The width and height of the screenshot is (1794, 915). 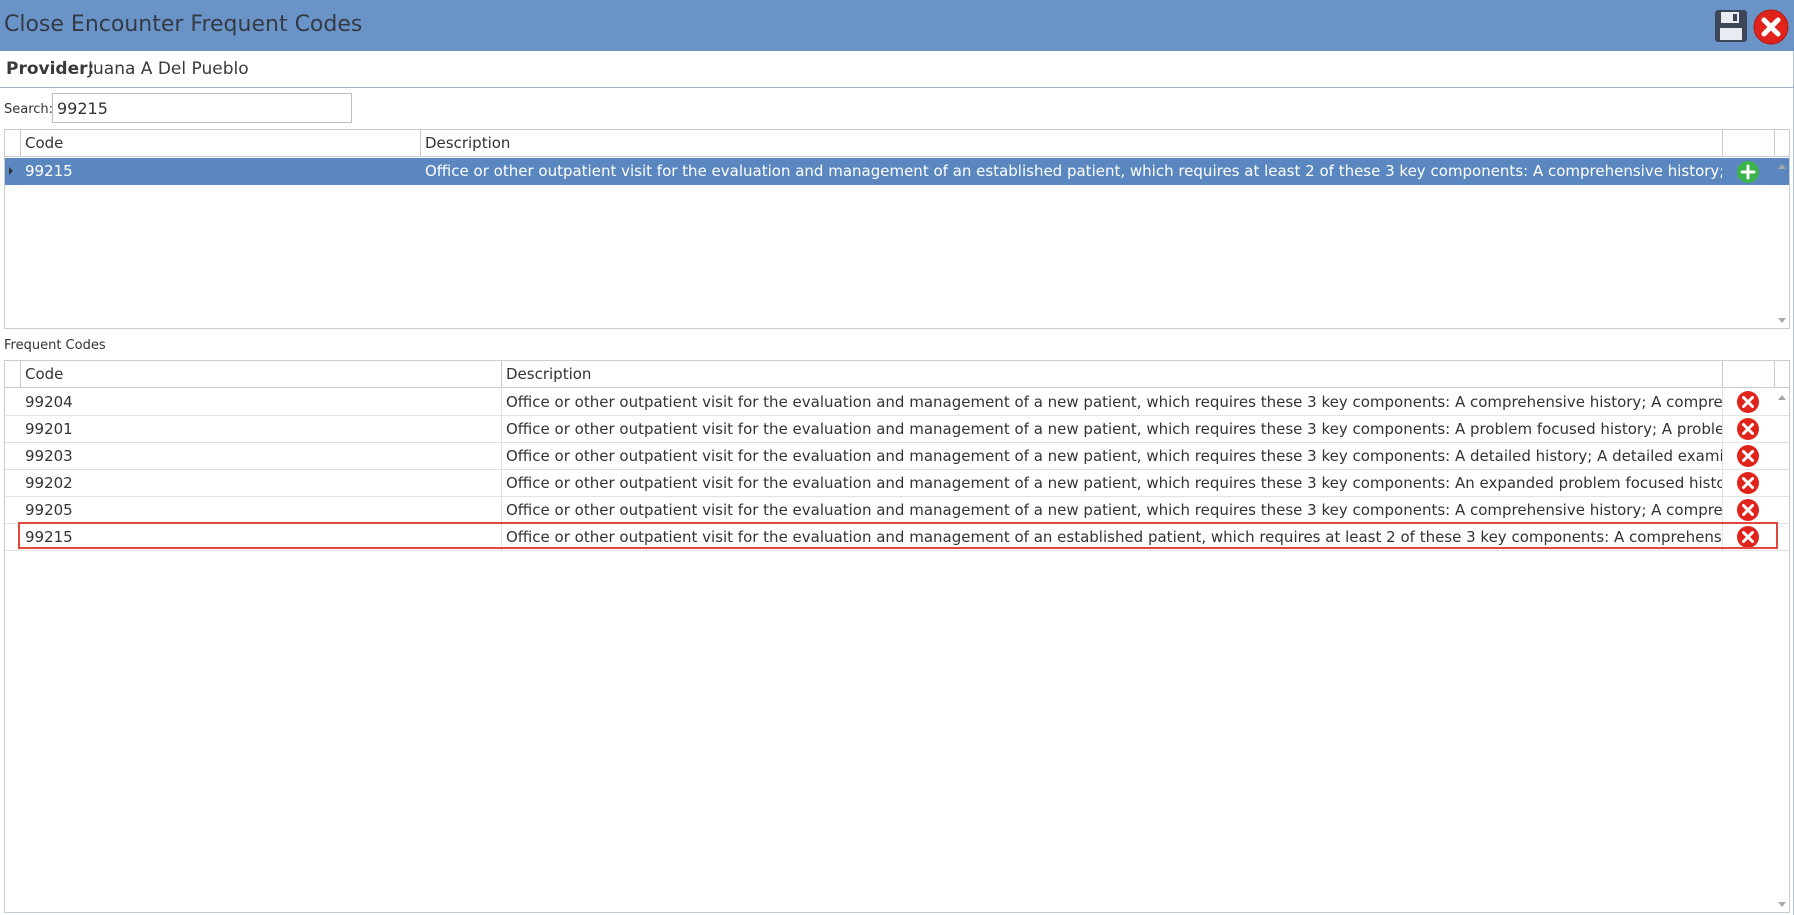 I want to click on green-plus-add-icon, so click(x=1748, y=172).